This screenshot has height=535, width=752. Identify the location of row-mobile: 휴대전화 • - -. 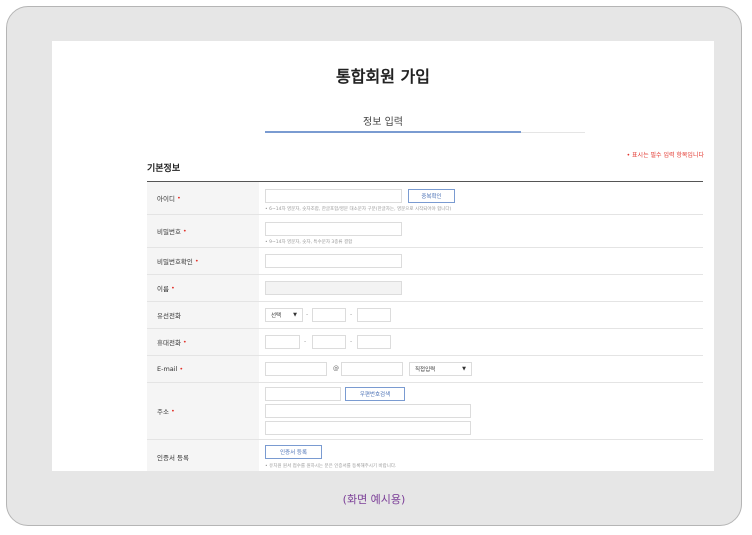
(425, 342).